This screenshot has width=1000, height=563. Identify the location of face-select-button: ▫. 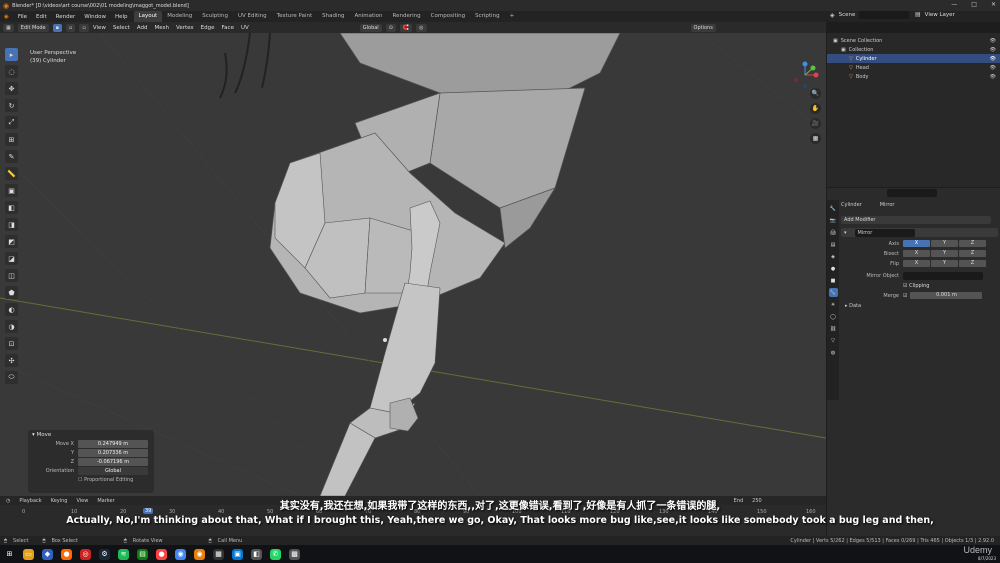
(84, 27).